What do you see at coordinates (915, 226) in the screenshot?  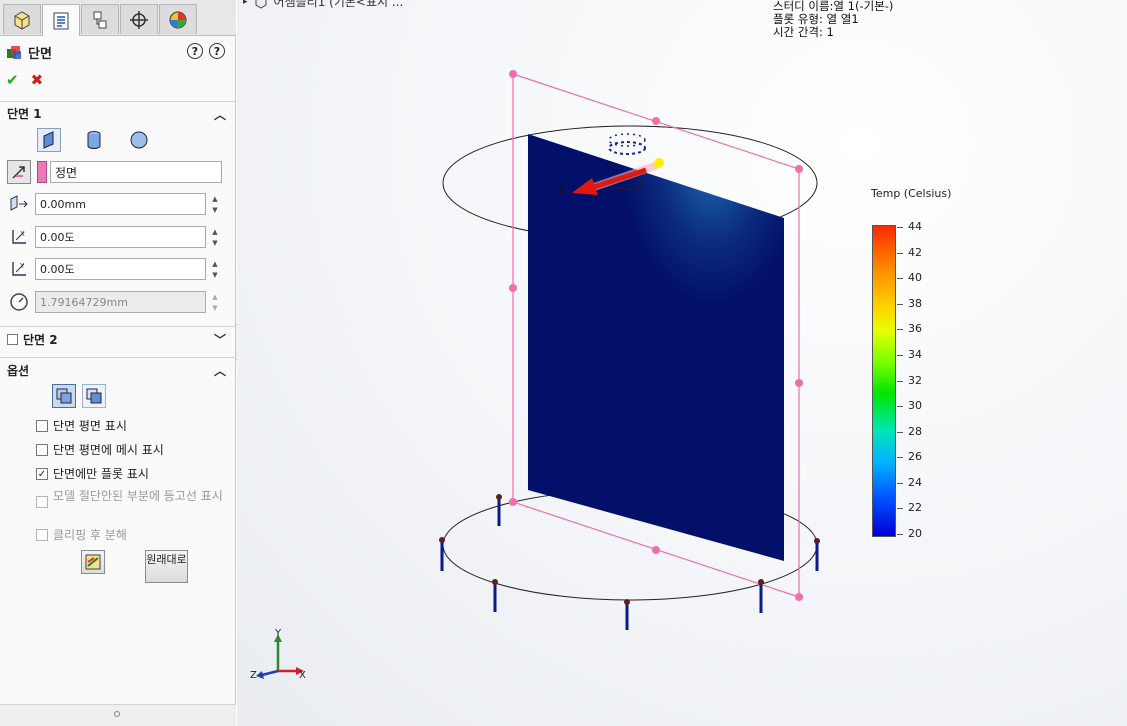 I see `legend-tick-label: 44` at bounding box center [915, 226].